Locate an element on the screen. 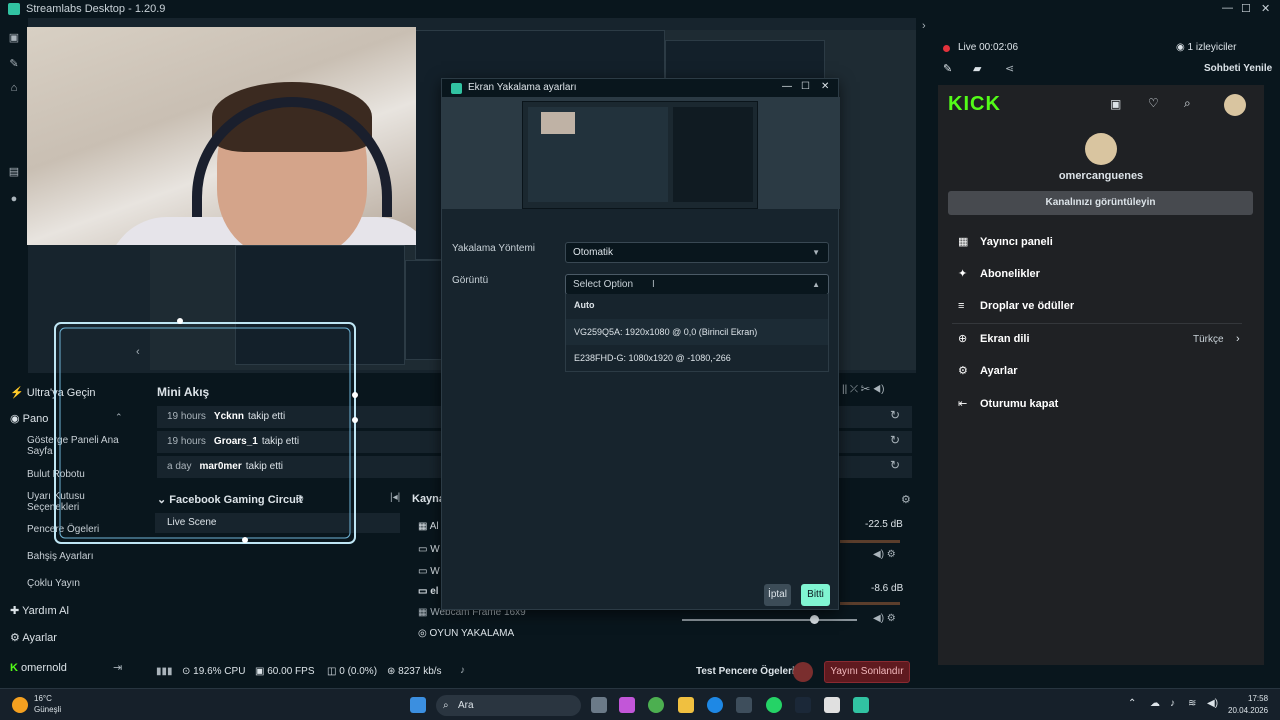 This screenshot has width=1280, height=720. option-secondary-display: E238FHD-G: 1080x1920 @ -1080,-266 is located at coordinates (652, 358).